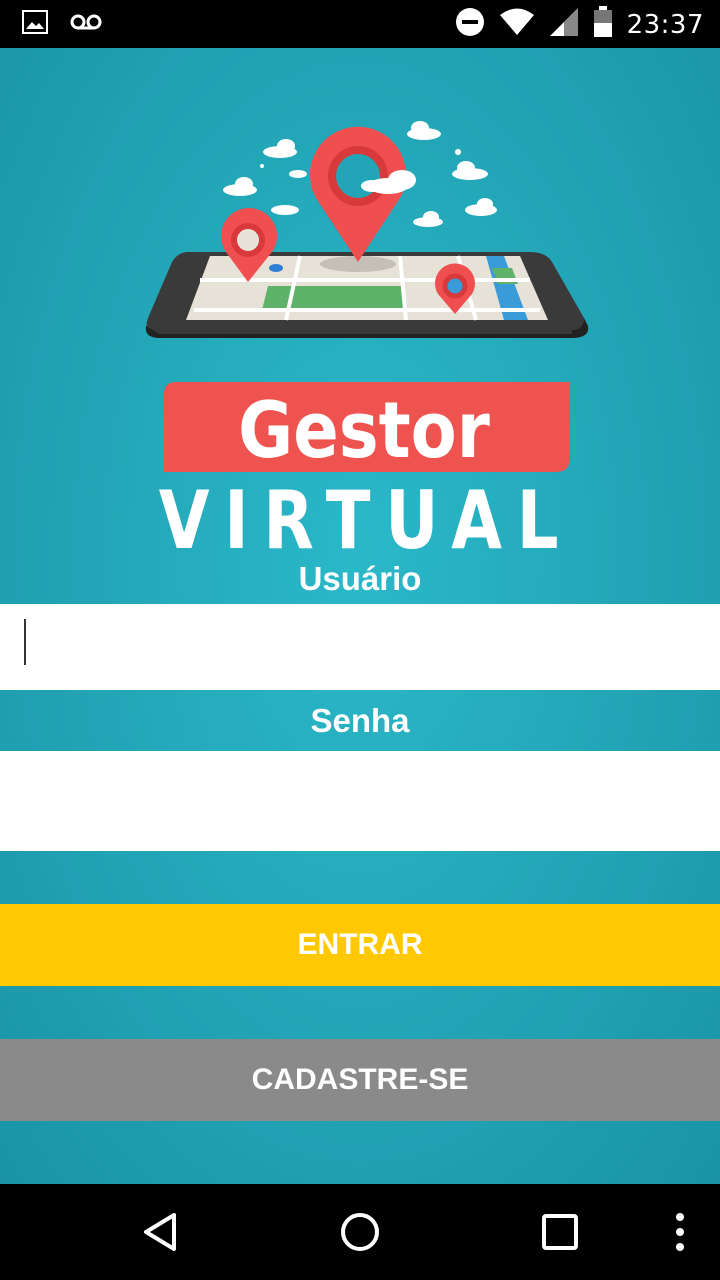 Image resolution: width=720 pixels, height=1280 pixels. I want to click on recents-button, so click(560, 1232).